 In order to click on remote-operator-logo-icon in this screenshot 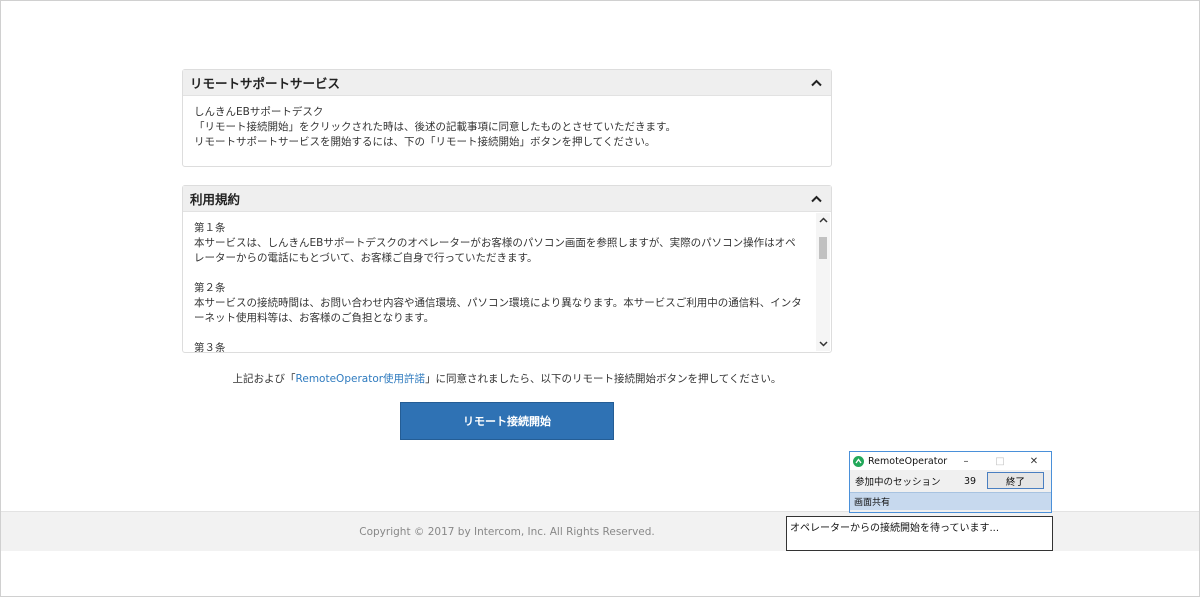, I will do `click(858, 461)`.